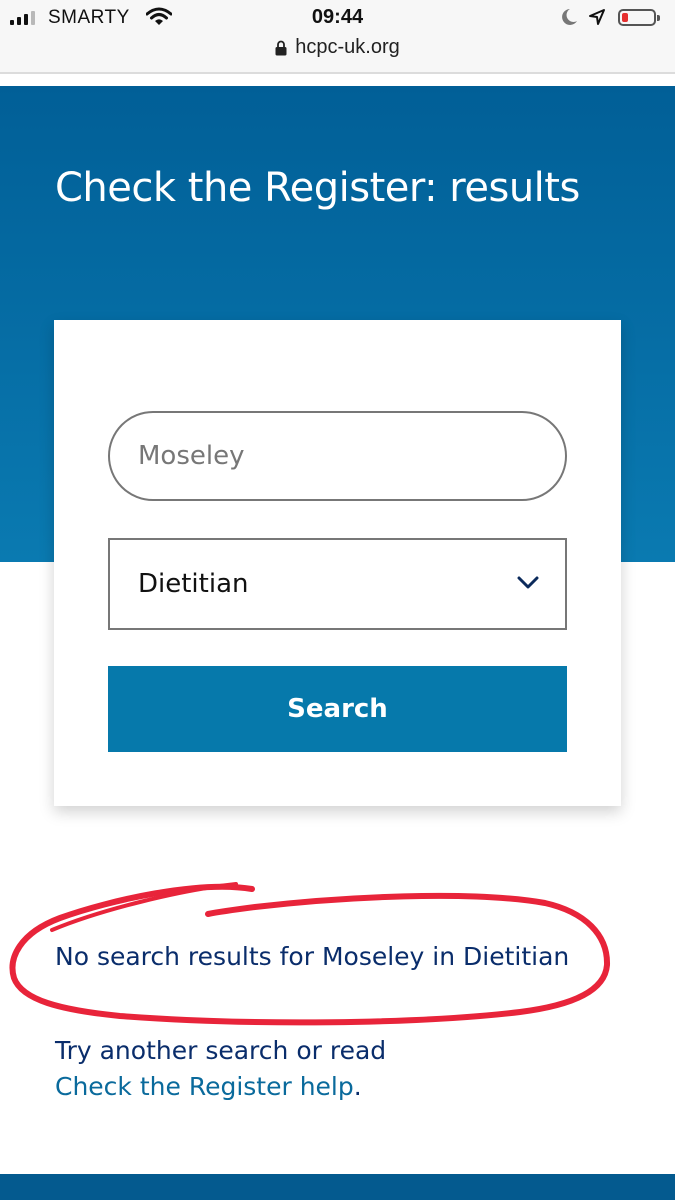 This screenshot has height=1200, width=675. I want to click on moon-icon, so click(569, 17).